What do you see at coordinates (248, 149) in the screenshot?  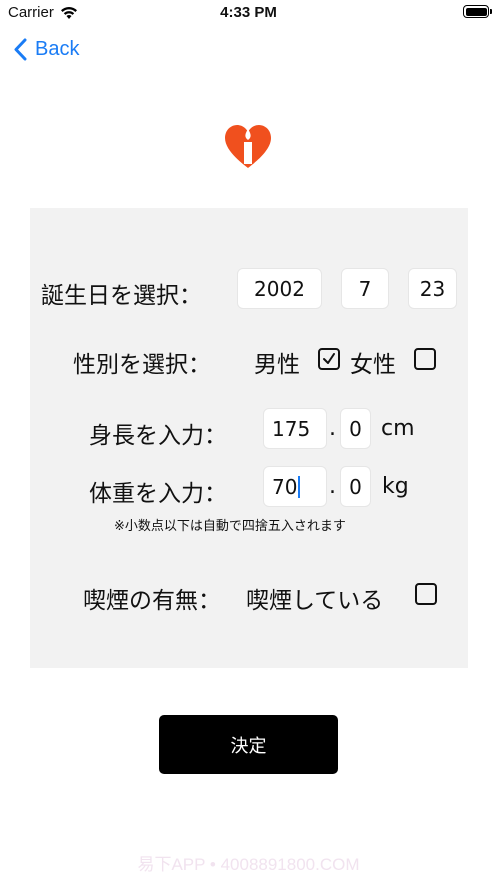 I see `heart-candle-logo` at bounding box center [248, 149].